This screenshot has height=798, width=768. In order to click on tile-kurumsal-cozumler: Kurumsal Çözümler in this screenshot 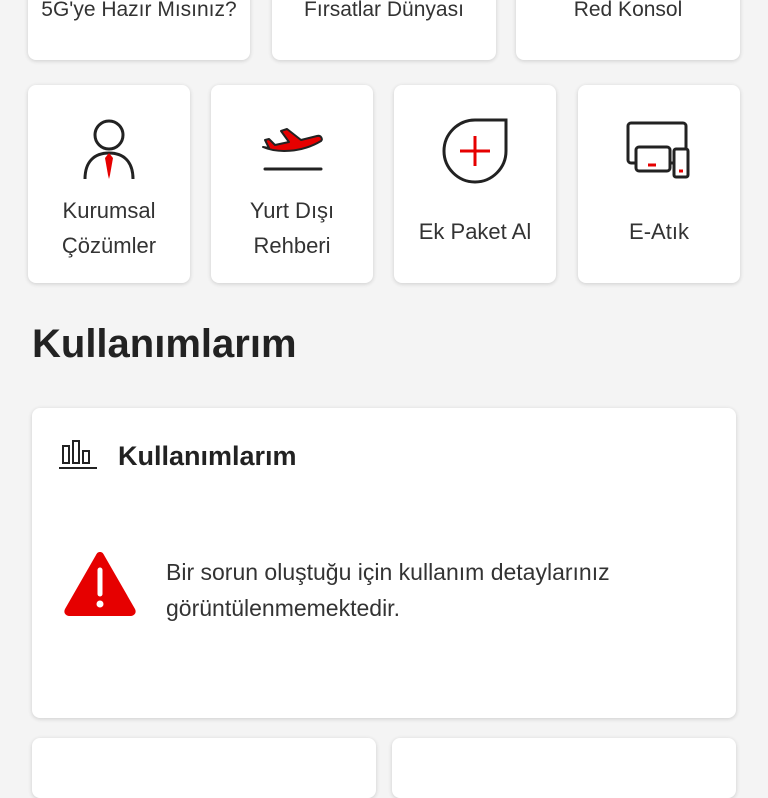, I will do `click(109, 184)`.